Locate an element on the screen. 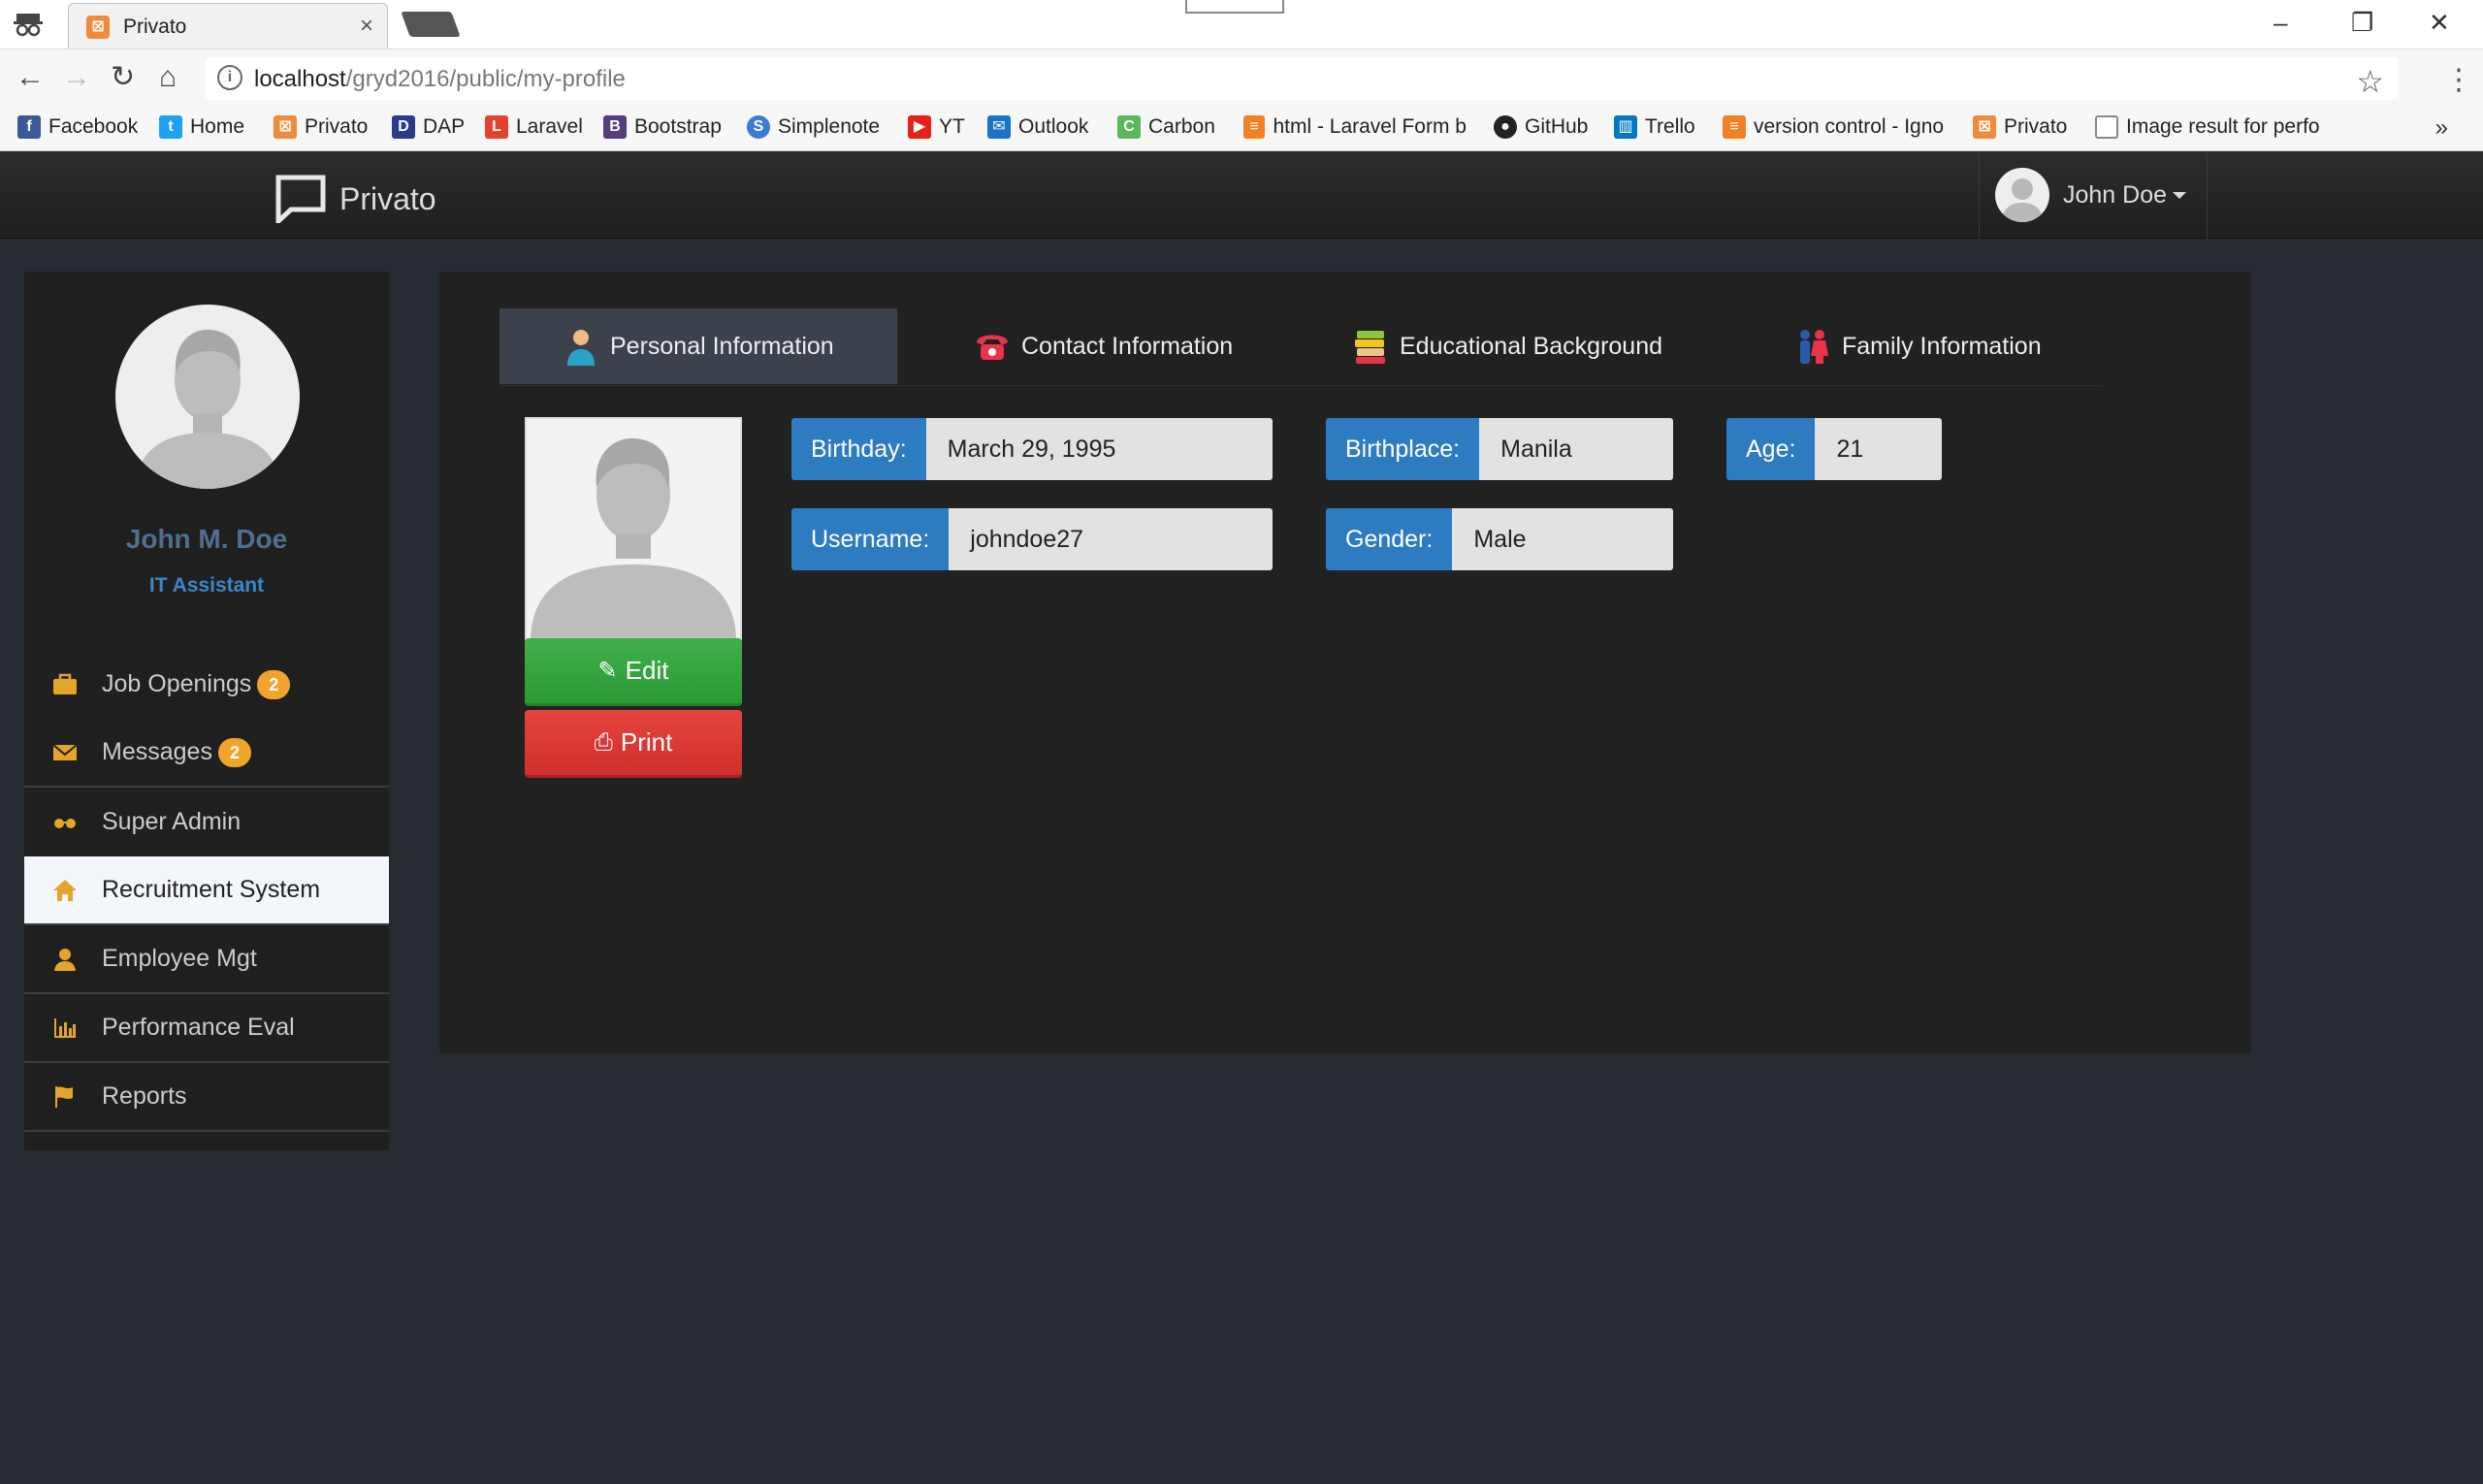  bookmark-version-control: ≡ version control - Igno is located at coordinates (1837, 127).